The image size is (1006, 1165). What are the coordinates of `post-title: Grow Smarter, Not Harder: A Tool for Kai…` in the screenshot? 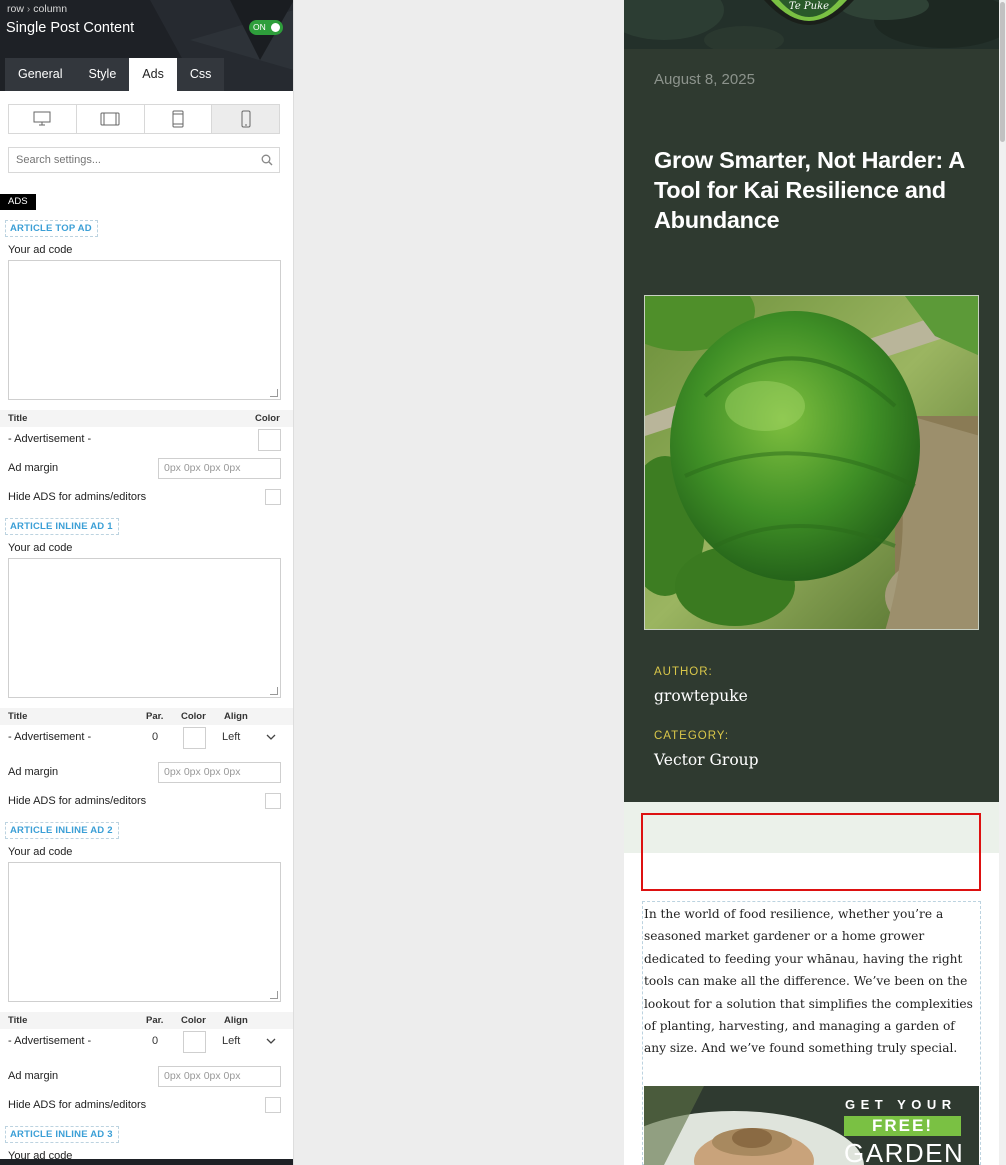 It's located at (809, 190).